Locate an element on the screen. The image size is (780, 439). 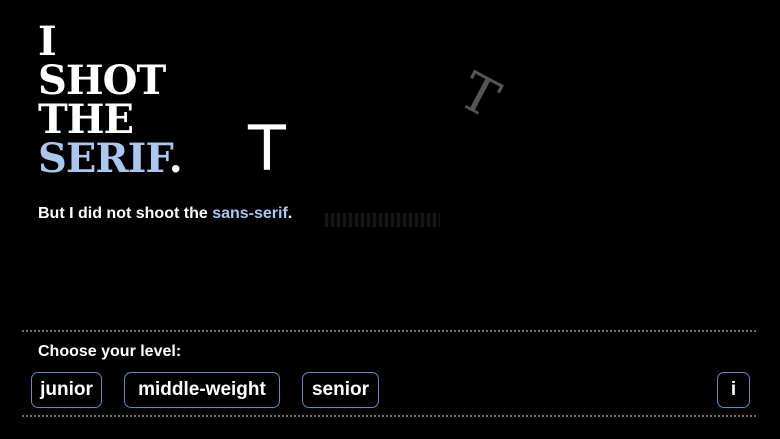
level-label: Choose your level: is located at coordinates (110, 351).